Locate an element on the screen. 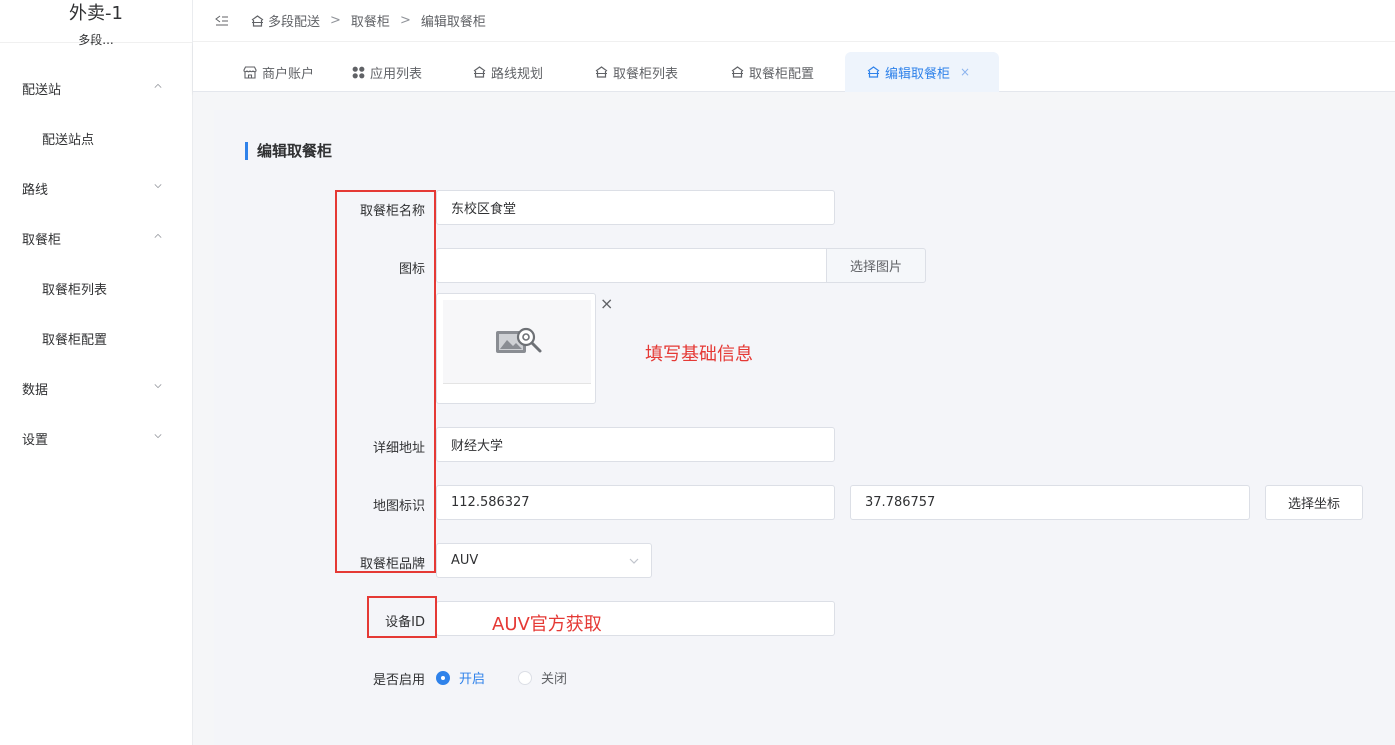 The width and height of the screenshot is (1395, 745). choose-coordinate-button: 选择坐标 is located at coordinates (1314, 502).